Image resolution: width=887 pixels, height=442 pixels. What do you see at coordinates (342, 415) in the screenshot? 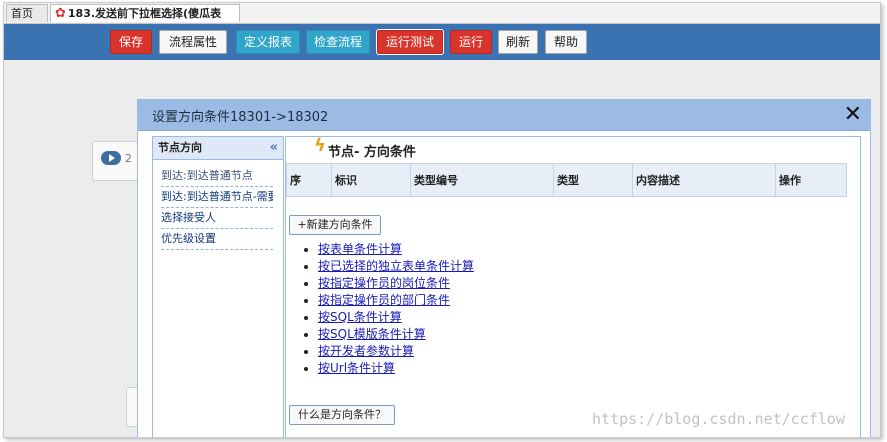
I see `what-is-condition-button: 什么是方向条件？` at bounding box center [342, 415].